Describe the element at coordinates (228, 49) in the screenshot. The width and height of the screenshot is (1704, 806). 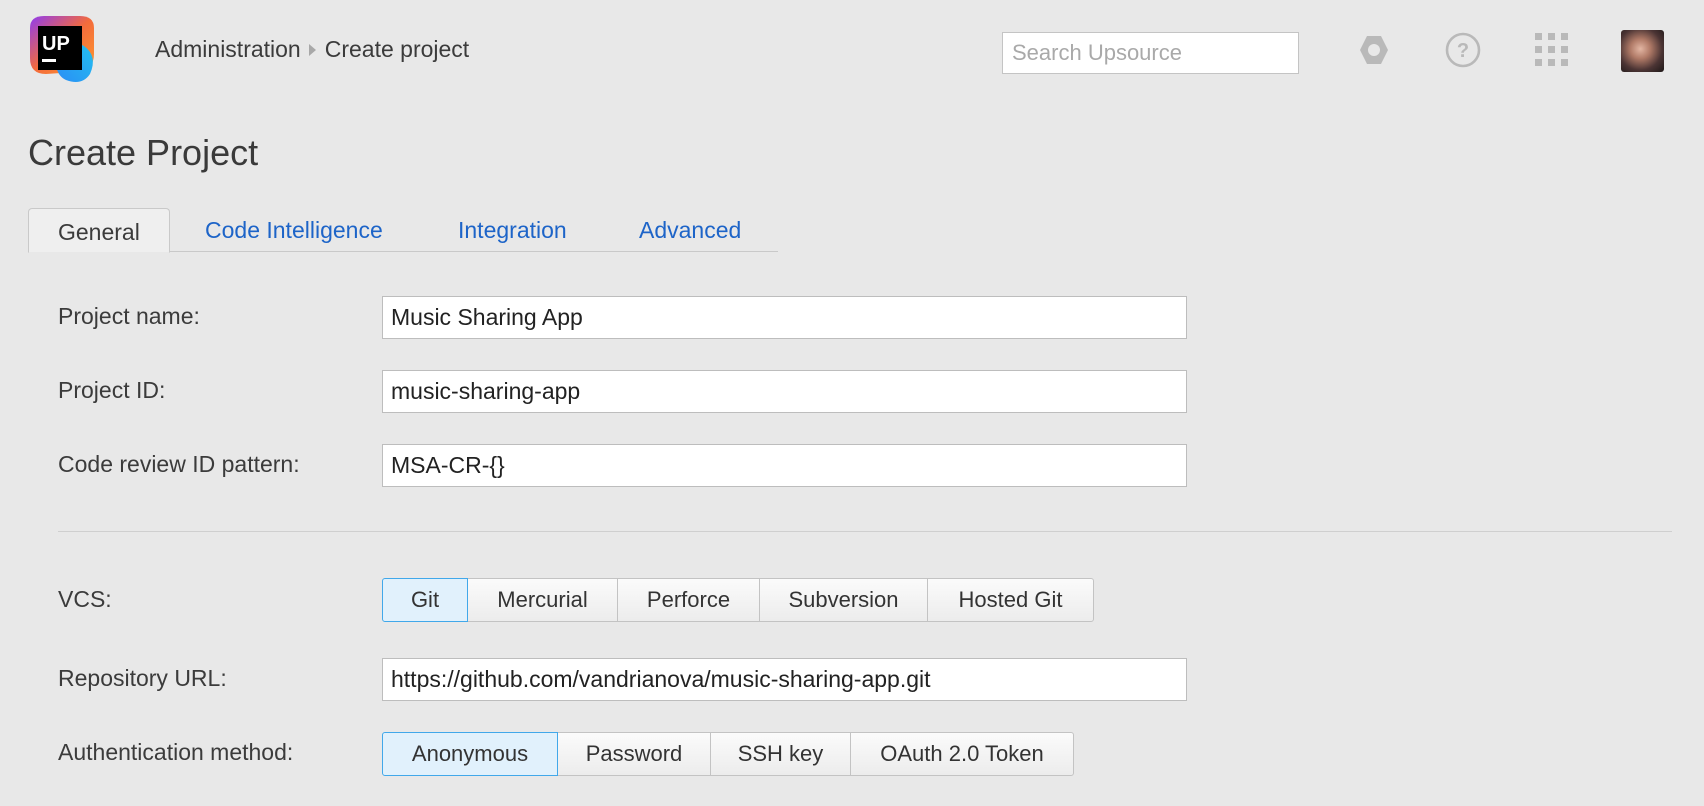
I see `breadcrumb-administration: Administration` at that location.